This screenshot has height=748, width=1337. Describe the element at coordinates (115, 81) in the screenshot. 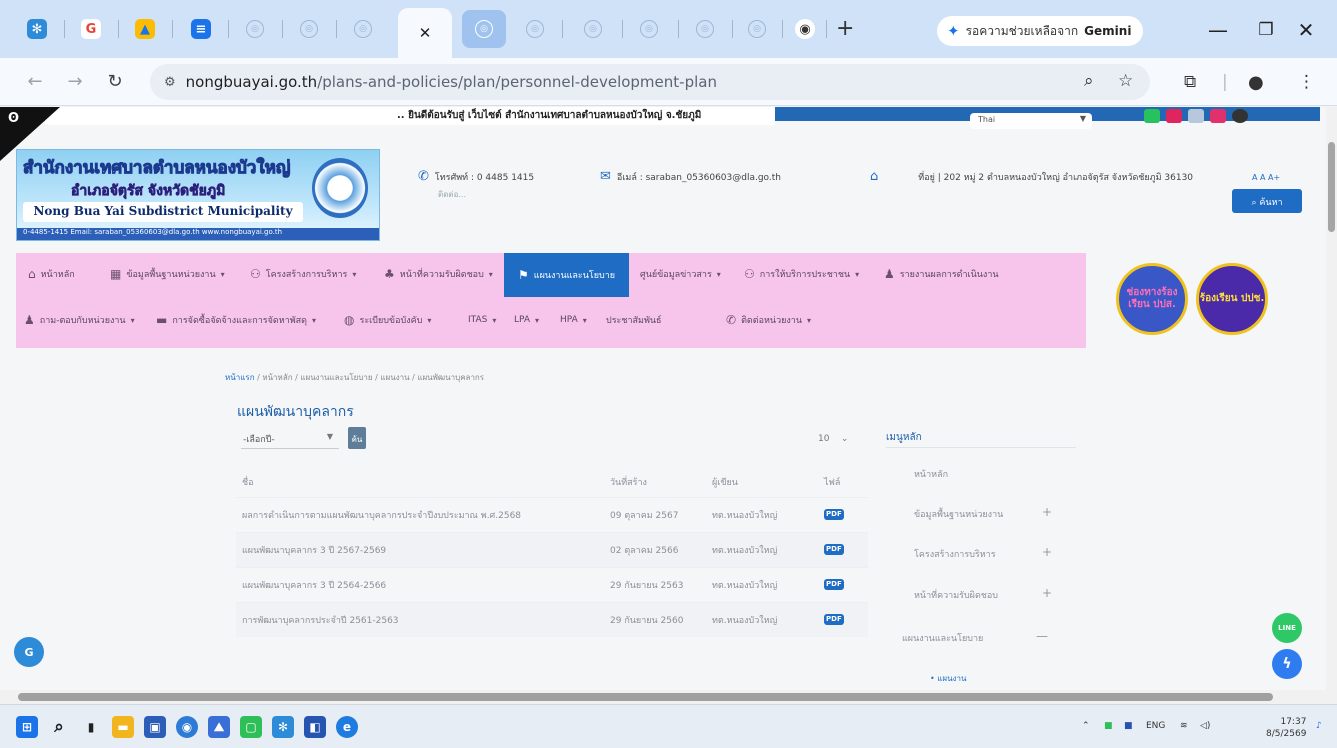

I see `reload-button: ↻` at that location.